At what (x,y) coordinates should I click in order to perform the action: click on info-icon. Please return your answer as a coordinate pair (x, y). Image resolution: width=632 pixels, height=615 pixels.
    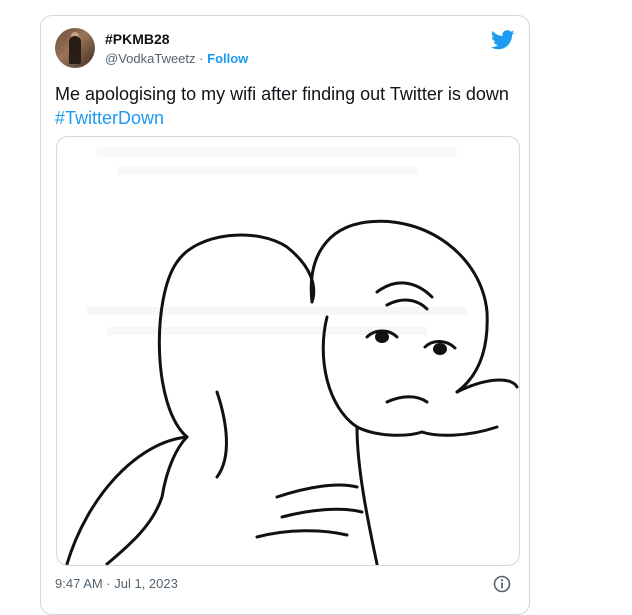
    Looking at the image, I should click on (502, 584).